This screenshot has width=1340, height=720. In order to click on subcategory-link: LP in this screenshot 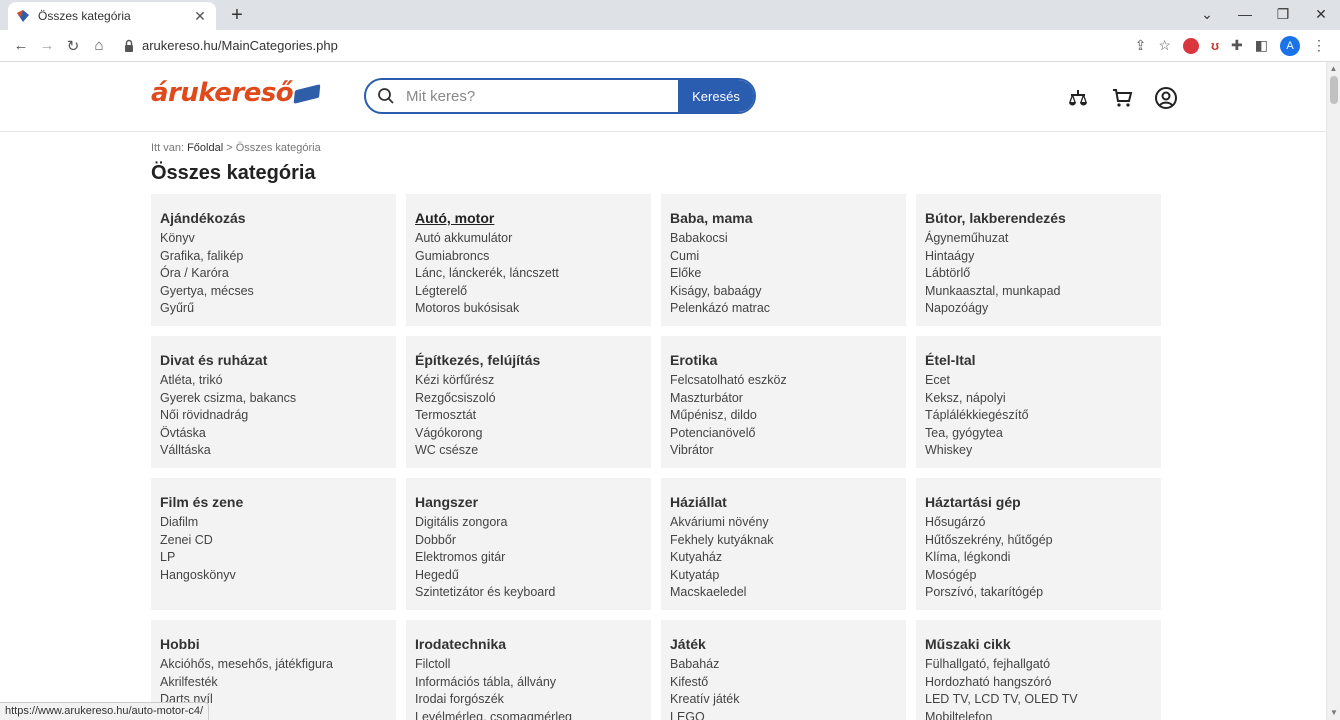, I will do `click(273, 558)`.